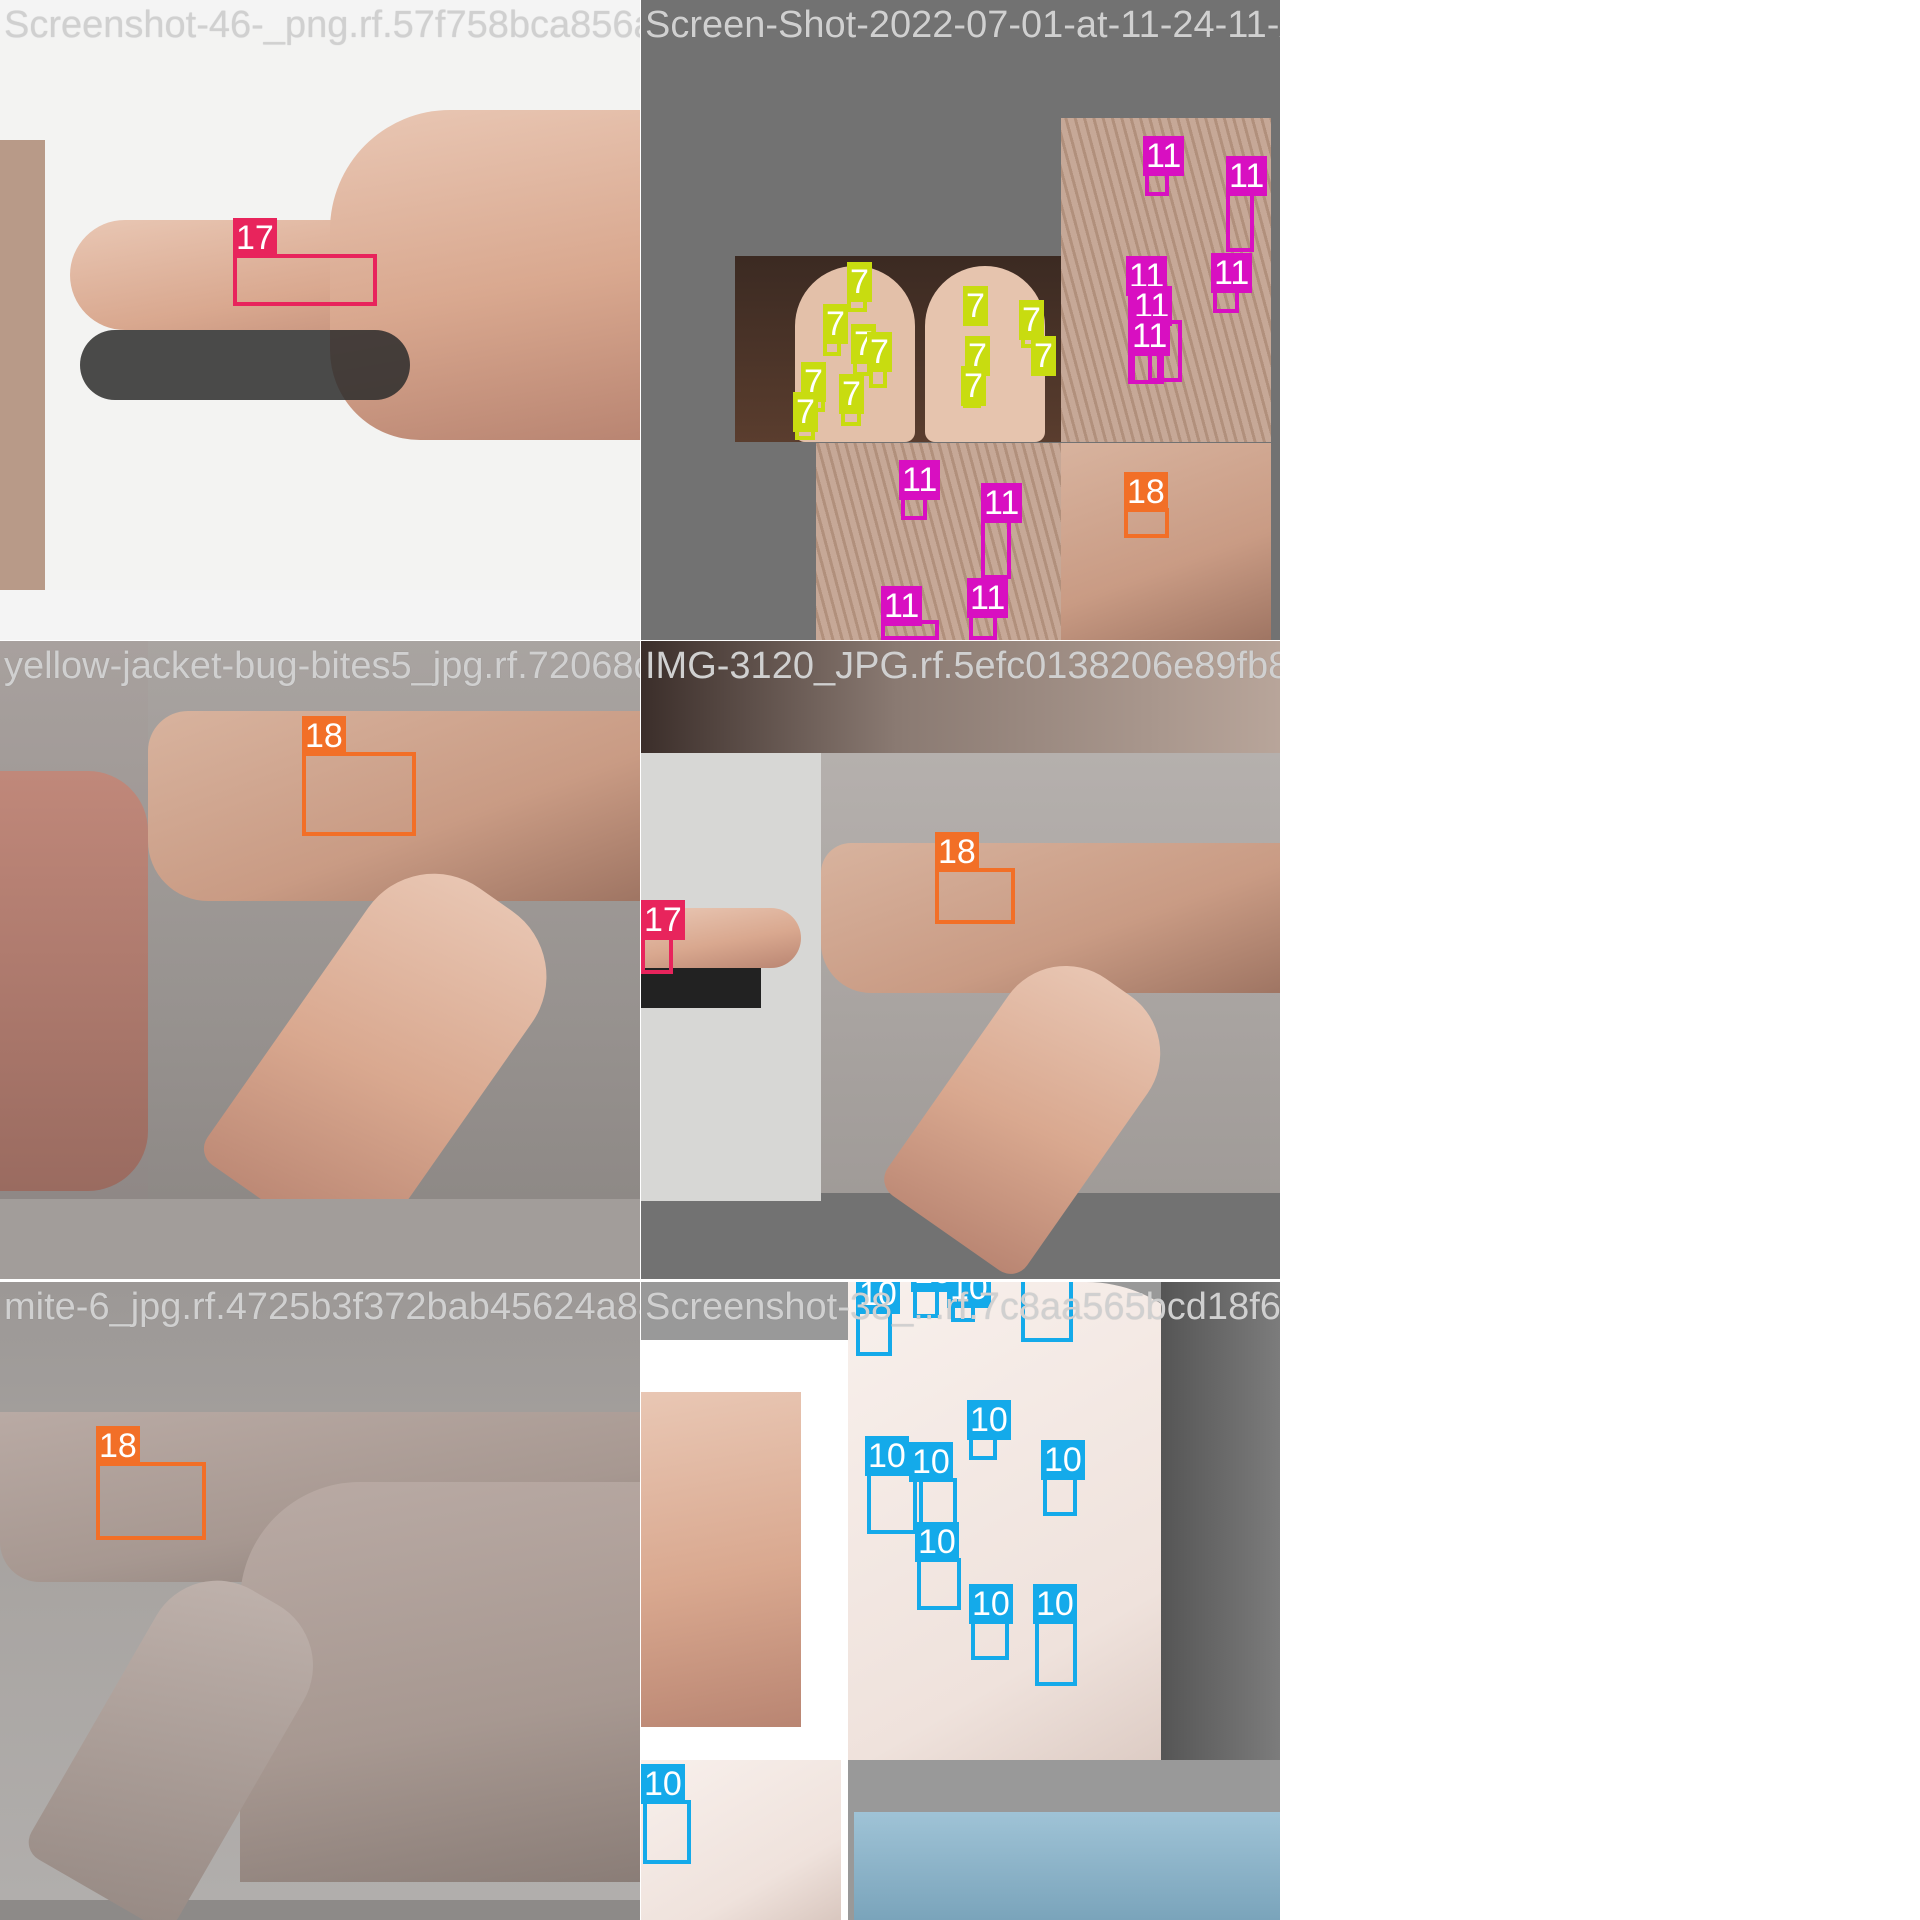  What do you see at coordinates (898, 349) in the screenshot?
I see `photo-feet` at bounding box center [898, 349].